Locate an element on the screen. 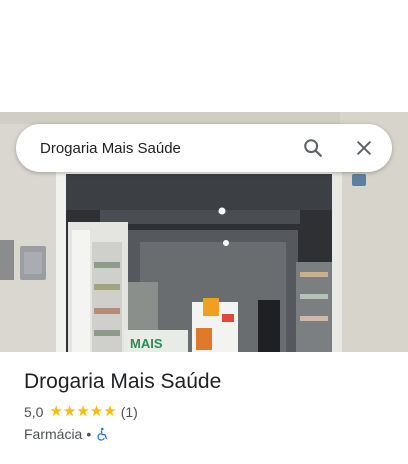 The height and width of the screenshot is (464, 408). search-input is located at coordinates (165, 148).